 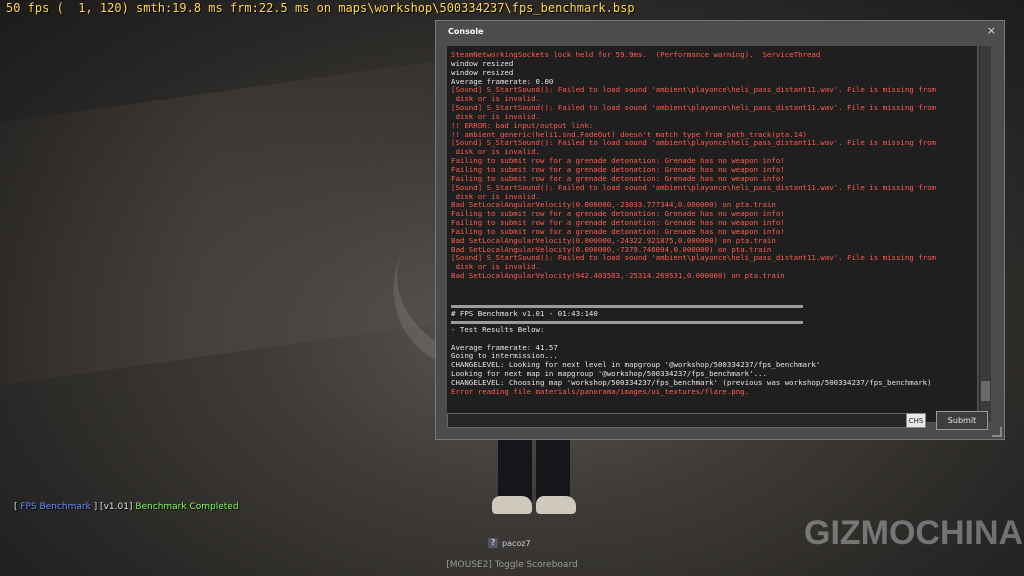 What do you see at coordinates (515, 471) in the screenshot?
I see `player-leg-left` at bounding box center [515, 471].